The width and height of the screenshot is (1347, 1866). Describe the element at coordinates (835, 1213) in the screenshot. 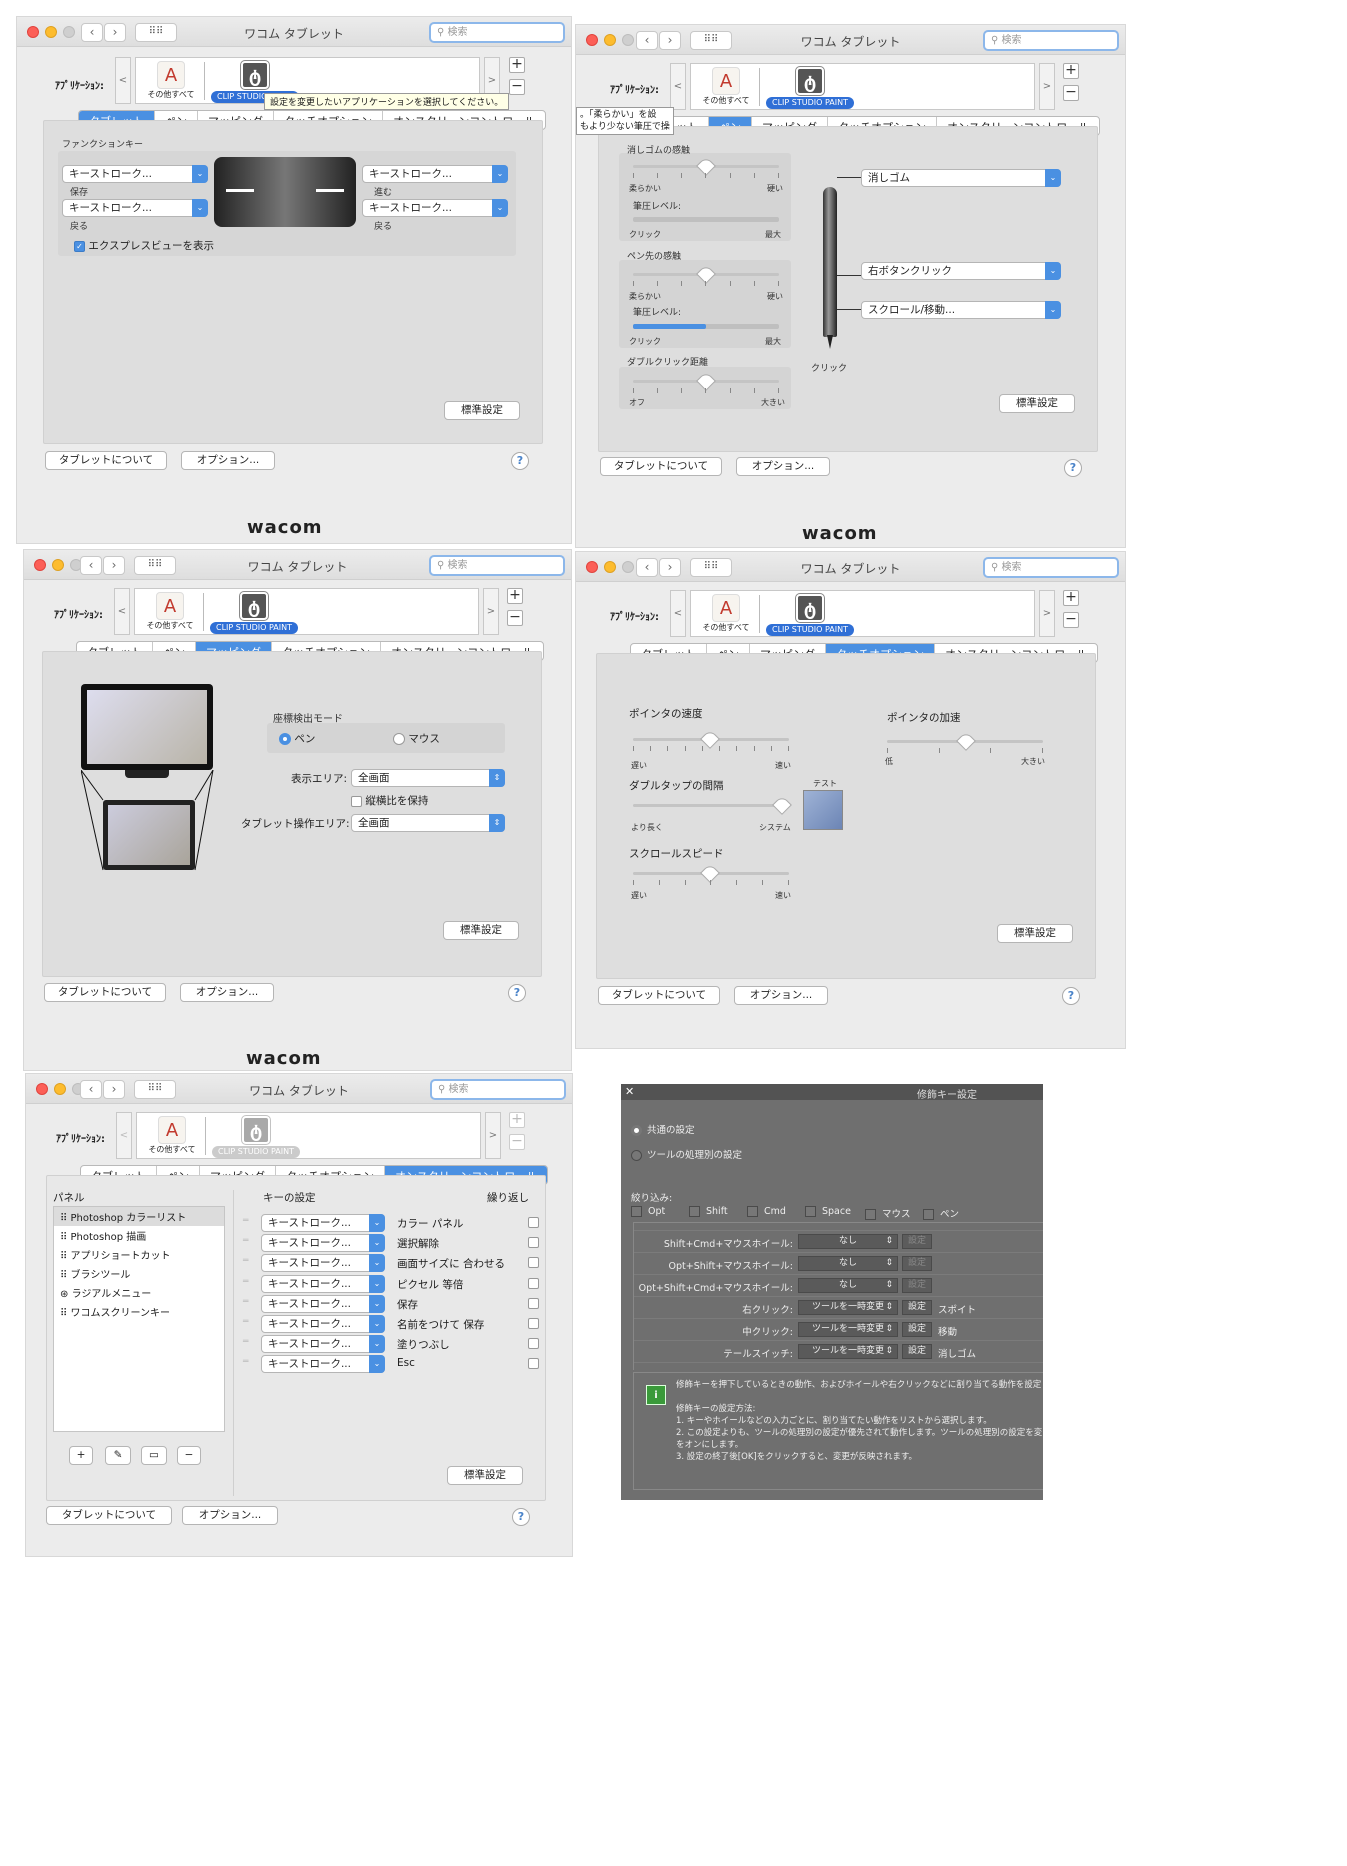

I see `filter-space: Space` at that location.